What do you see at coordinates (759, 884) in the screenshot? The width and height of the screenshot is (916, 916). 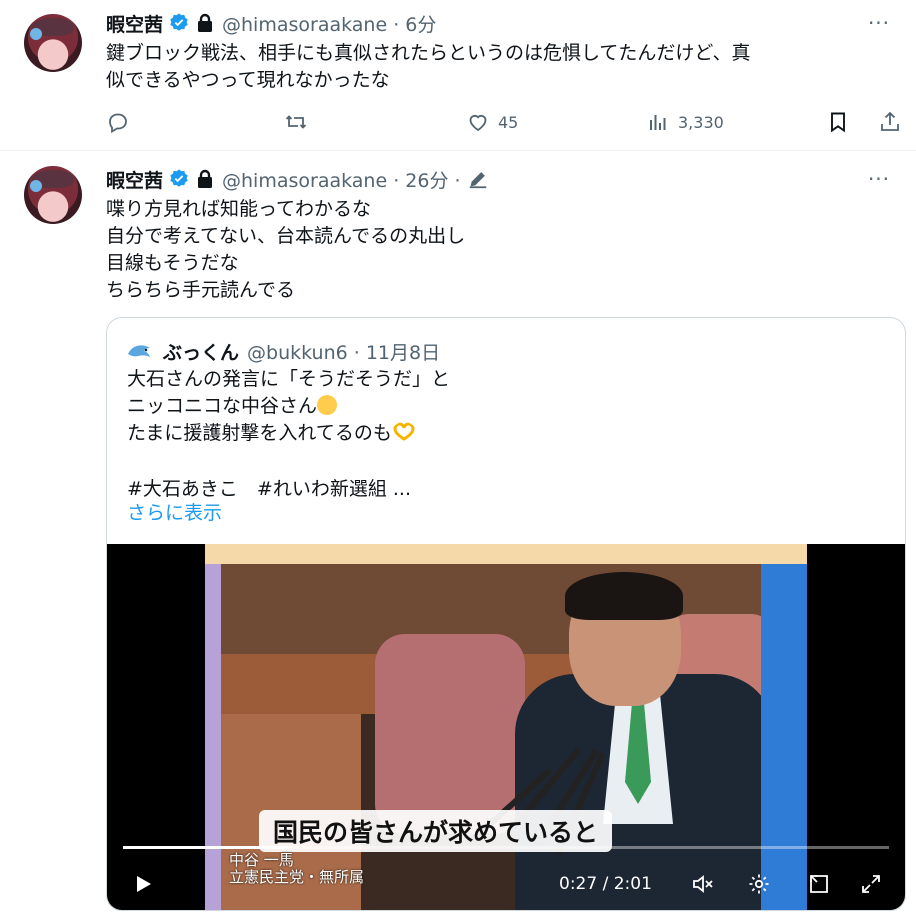 I see `settings-gear-icon` at bounding box center [759, 884].